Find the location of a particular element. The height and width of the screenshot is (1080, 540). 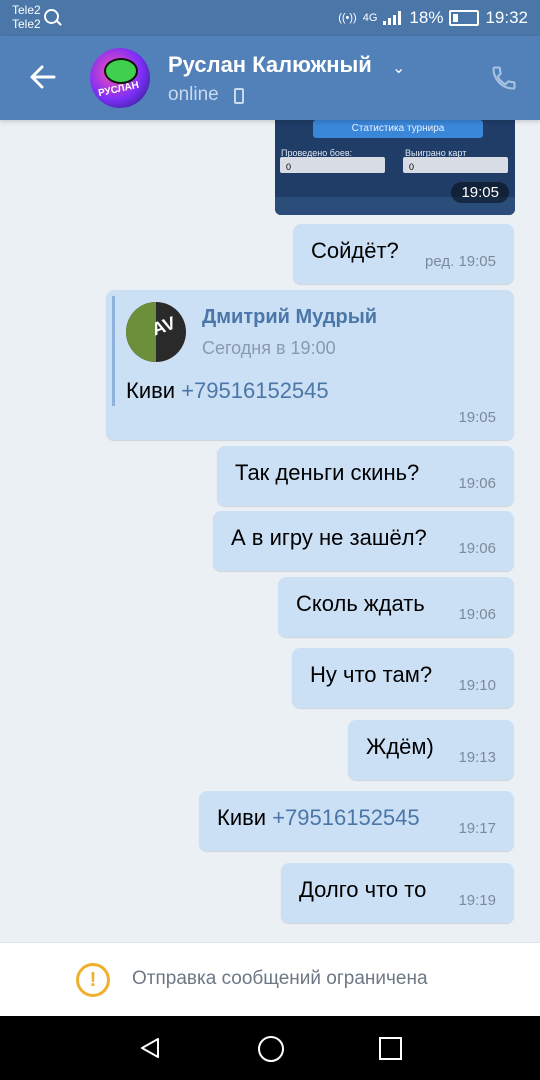

message-time: 19:10 is located at coordinates (477, 685).